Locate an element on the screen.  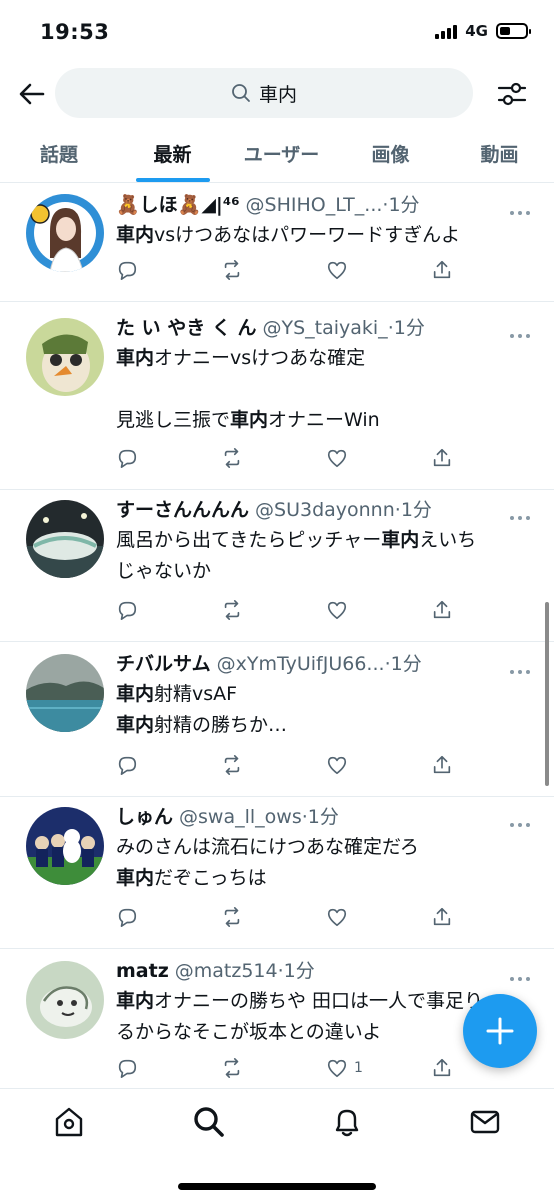
text-segment: えいち is located at coordinates (448, 540).